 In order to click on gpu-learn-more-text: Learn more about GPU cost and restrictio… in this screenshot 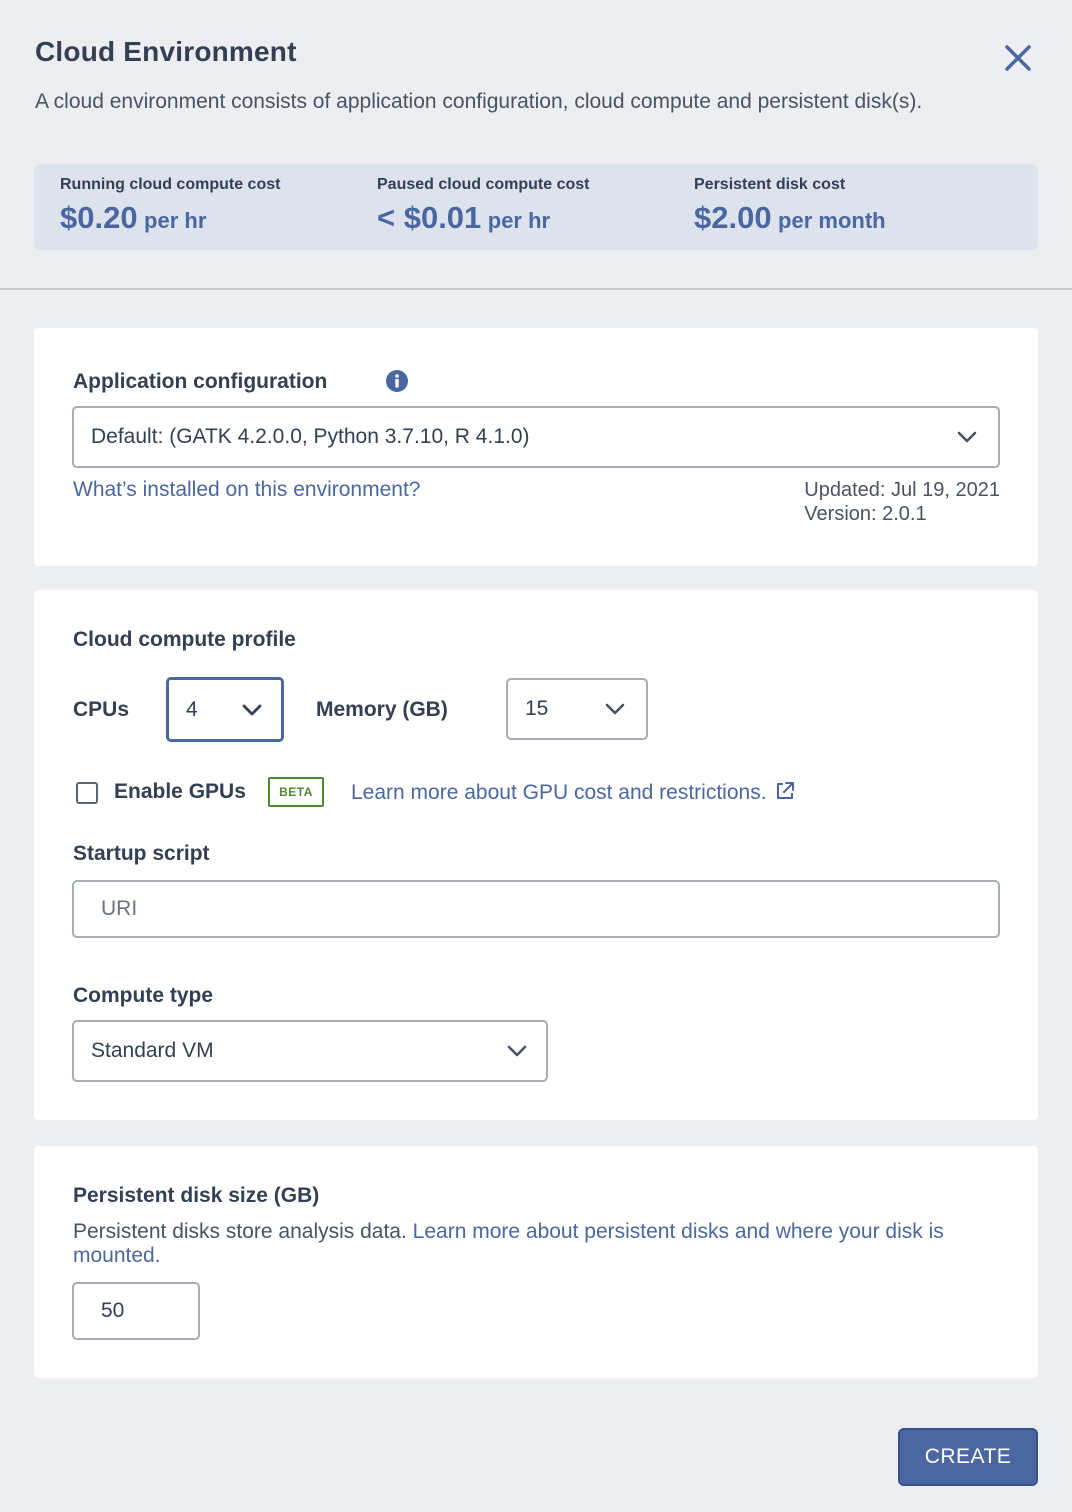, I will do `click(559, 792)`.